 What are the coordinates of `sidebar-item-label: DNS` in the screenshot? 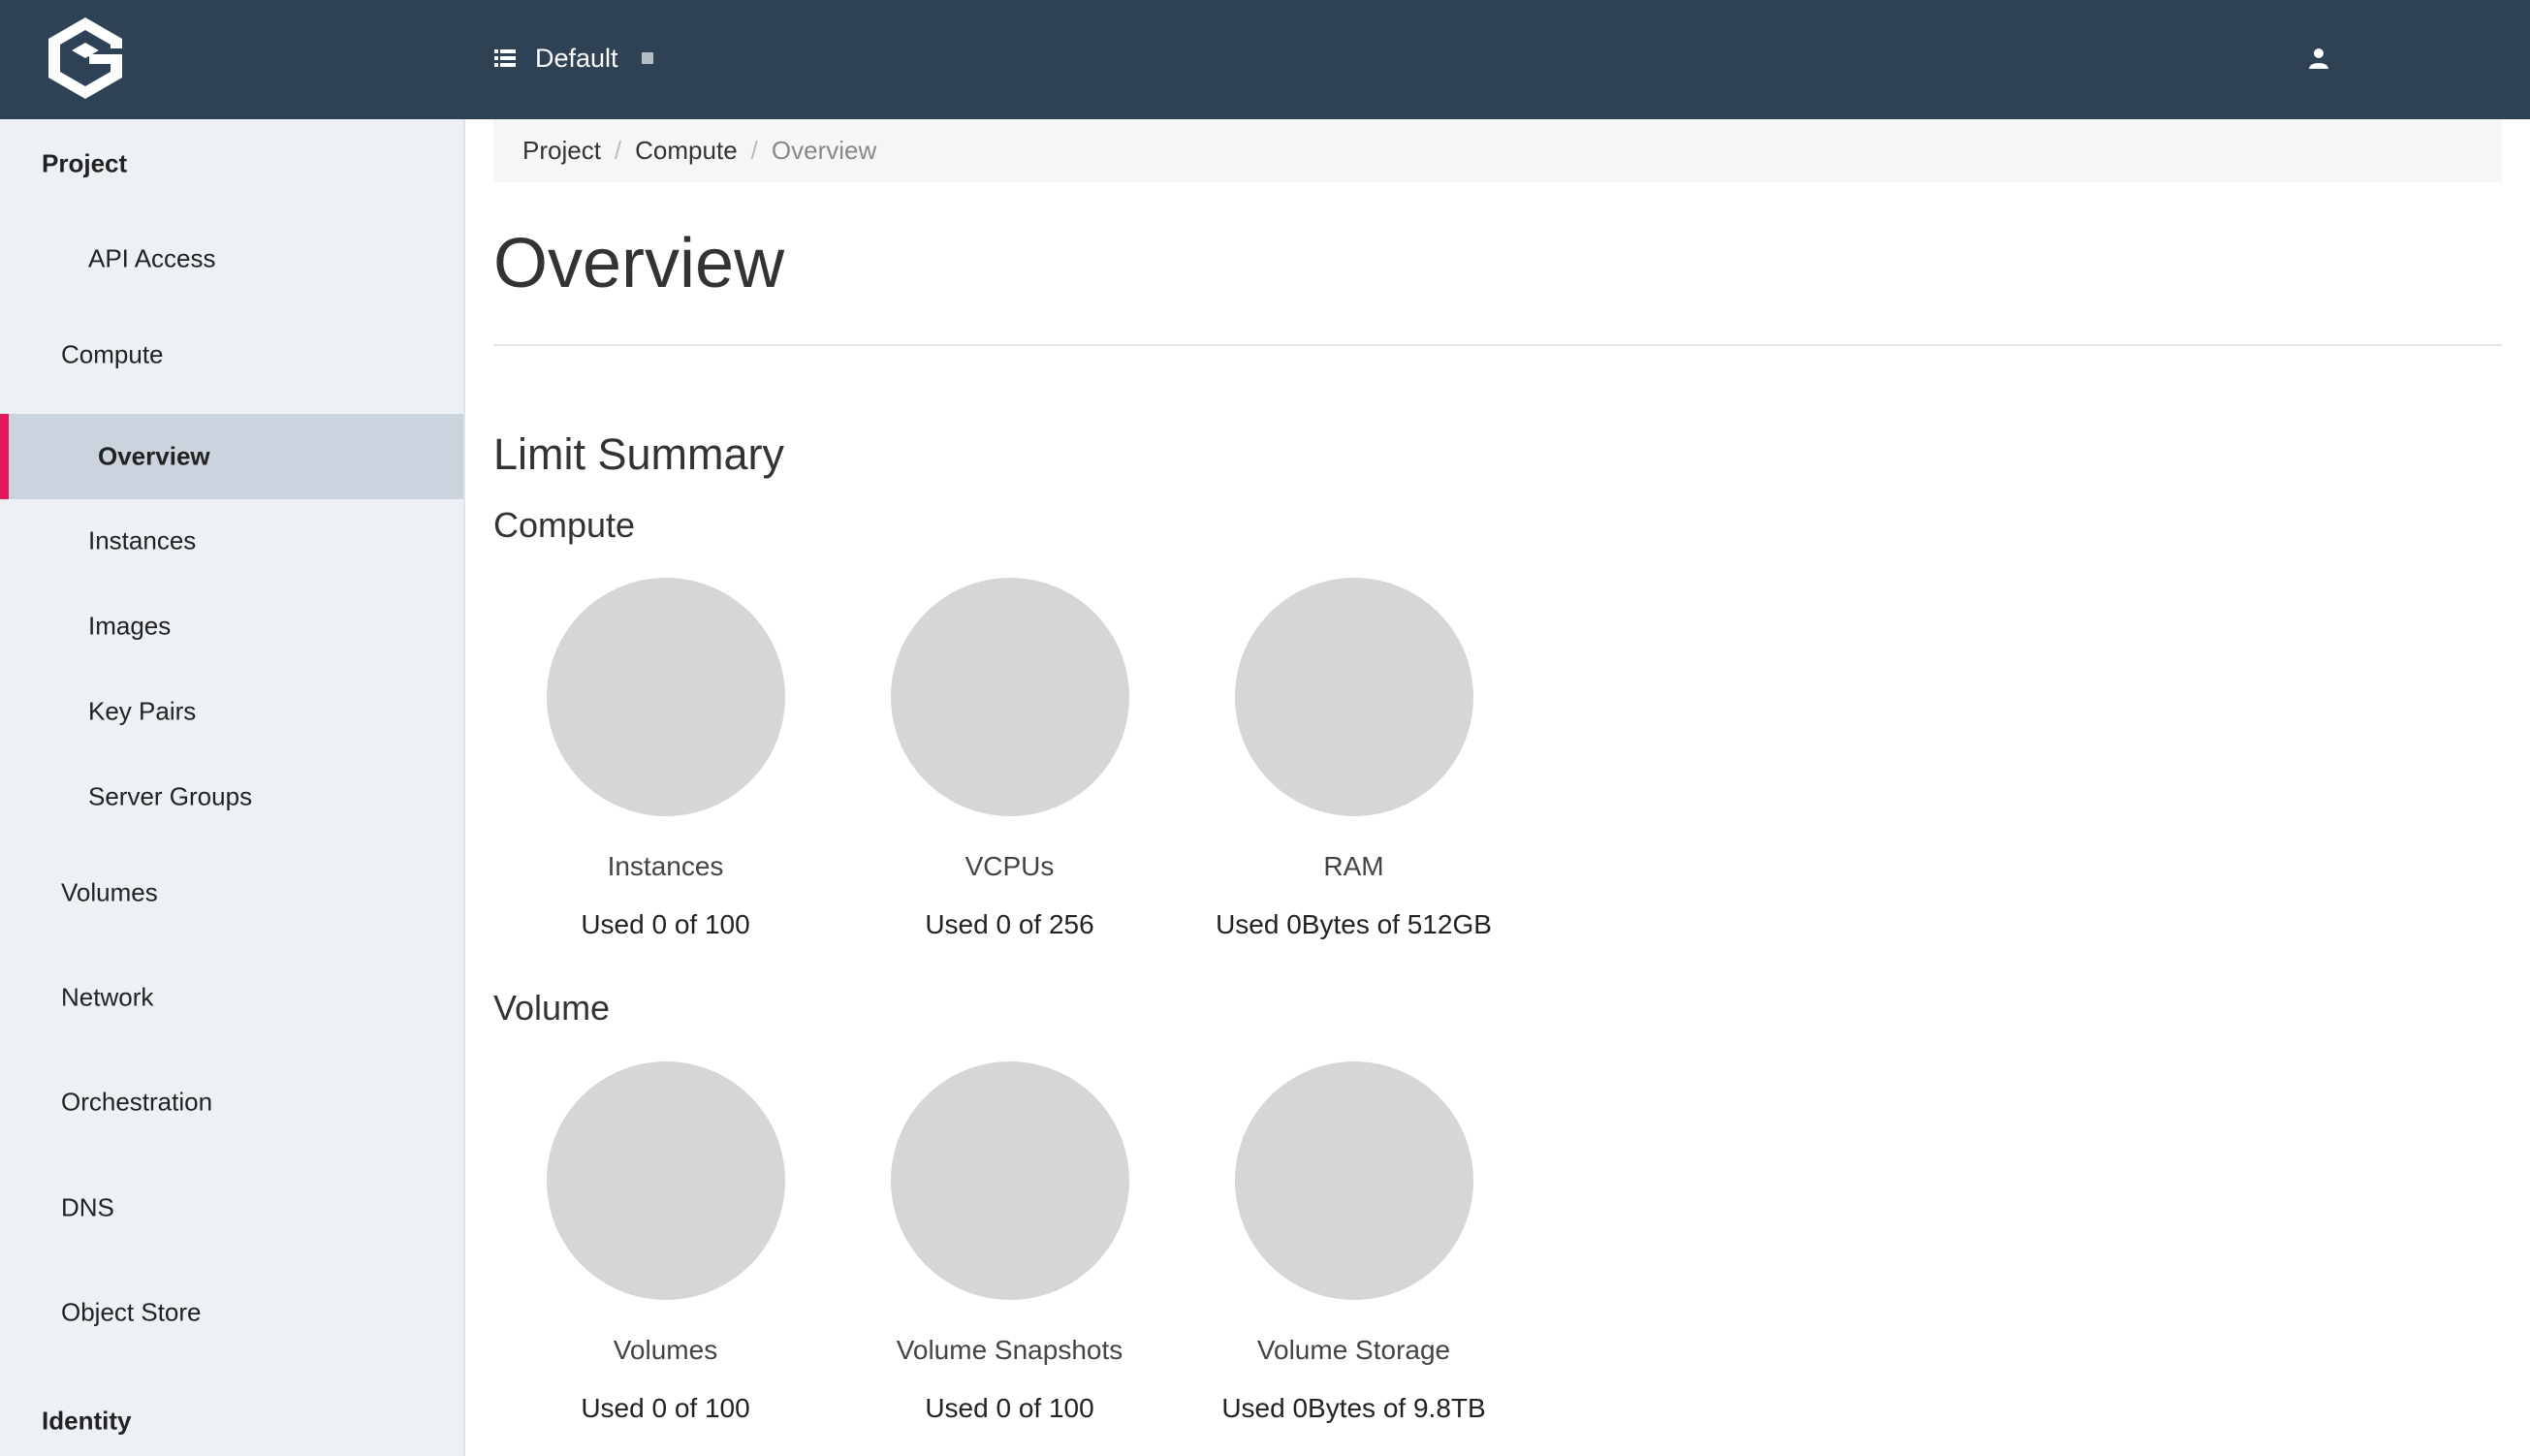 It's located at (87, 1207).